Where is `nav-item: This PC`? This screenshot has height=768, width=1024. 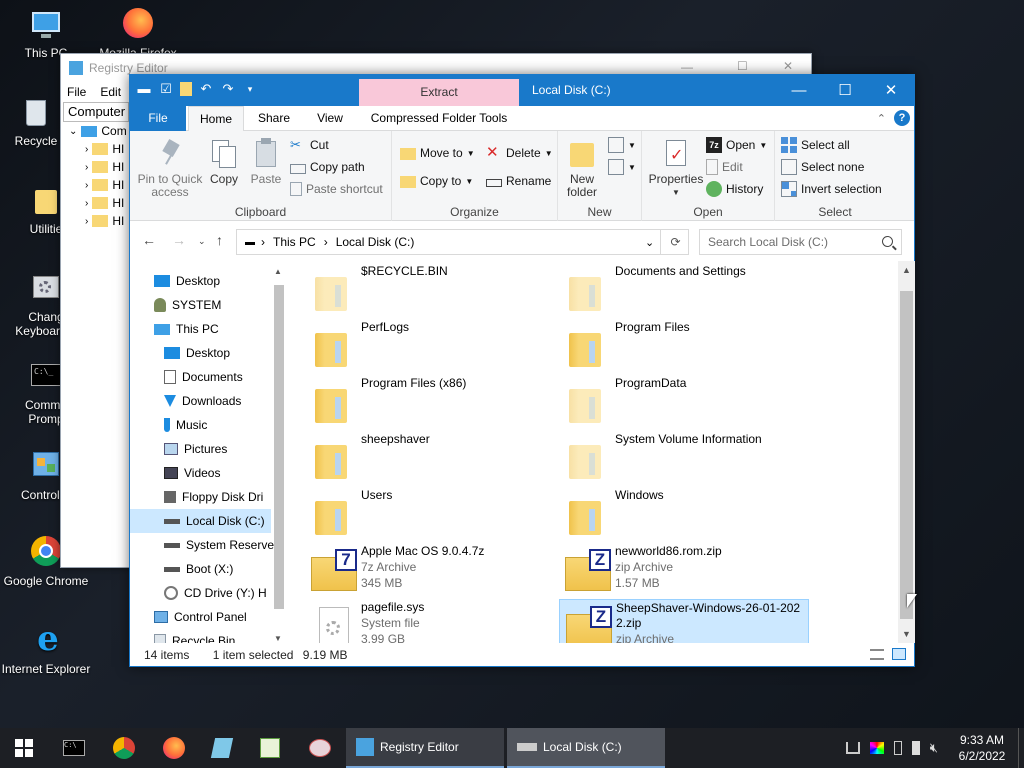
nav-item: This PC is located at coordinates (200, 329).